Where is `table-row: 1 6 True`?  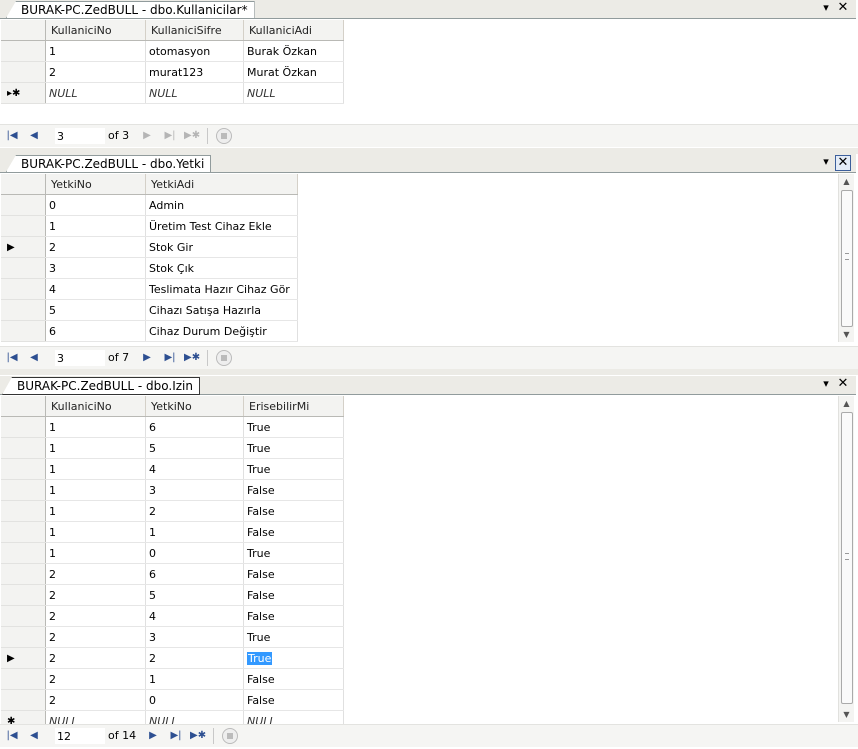
table-row: 1 6 True is located at coordinates (172, 427).